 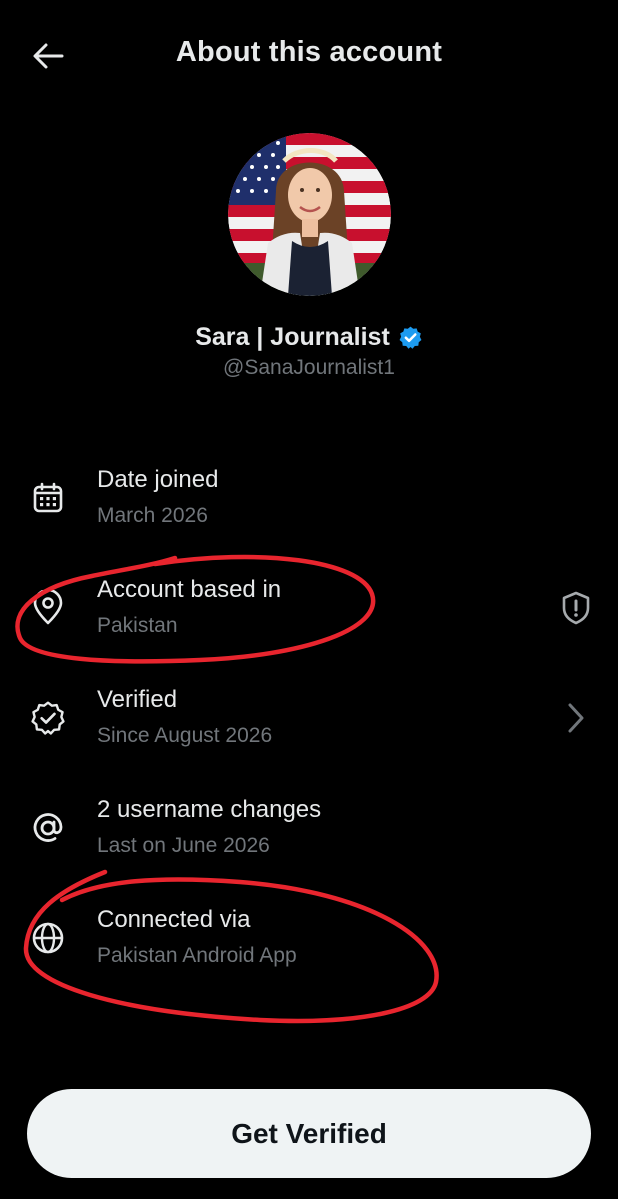 What do you see at coordinates (576, 718) in the screenshot?
I see `chevron-right-icon` at bounding box center [576, 718].